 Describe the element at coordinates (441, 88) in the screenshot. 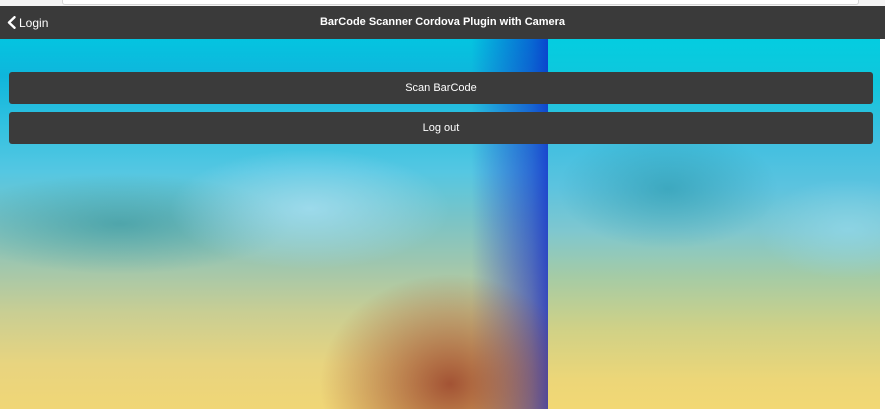

I see `scan-barcode-button: Scan BarCode` at that location.